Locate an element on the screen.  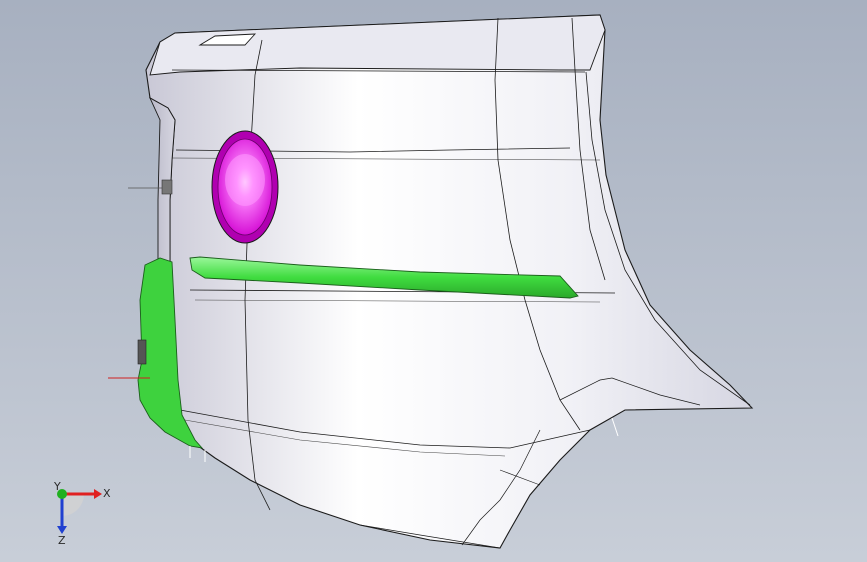
orientation-triad: X Y Z is located at coordinates (80, 513).